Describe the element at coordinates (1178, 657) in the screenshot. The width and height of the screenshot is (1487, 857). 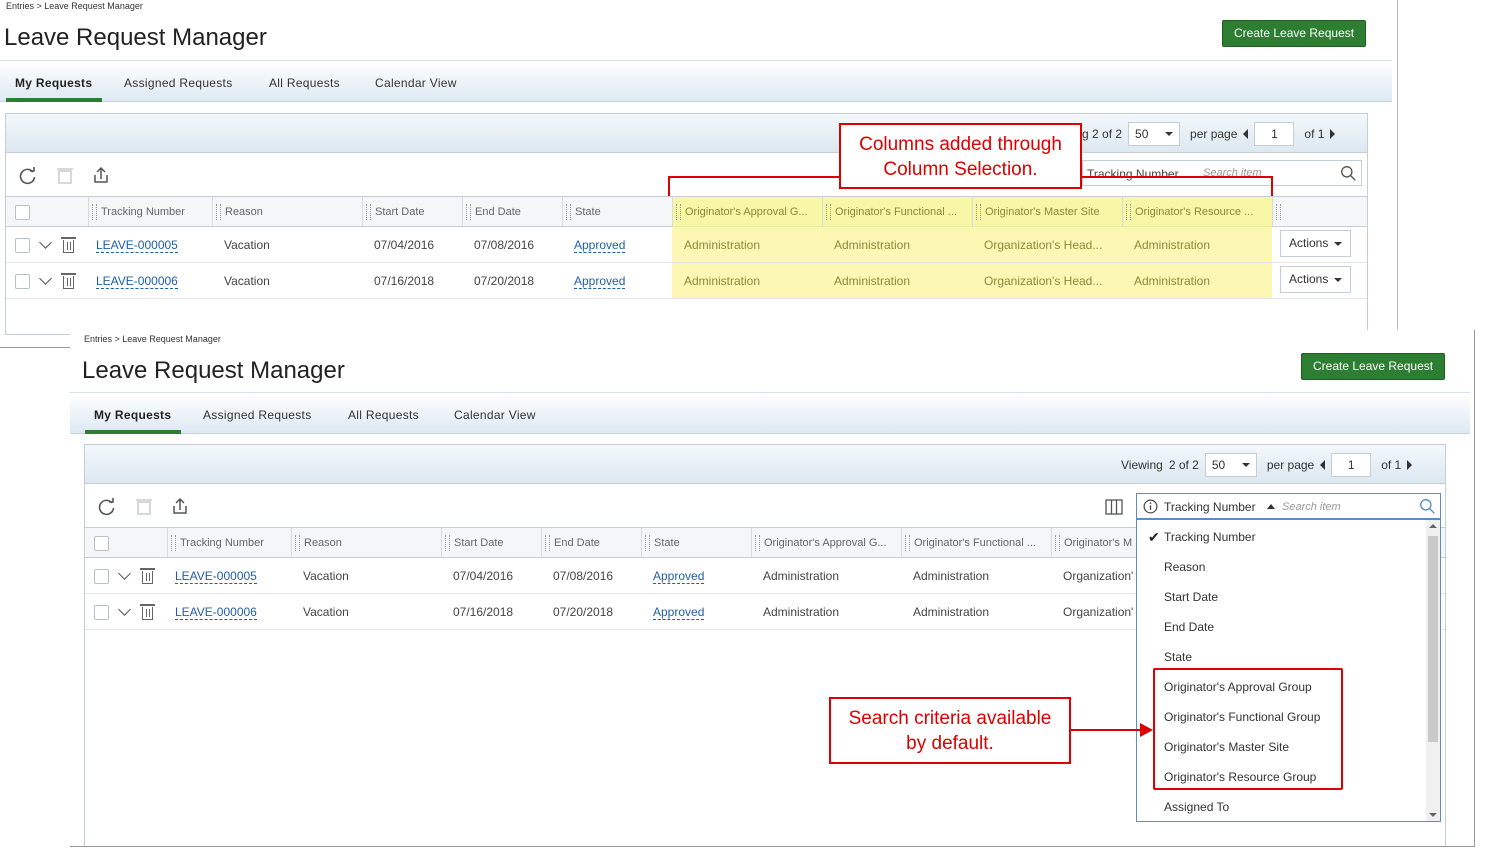
I see `dropdown-option: State` at that location.